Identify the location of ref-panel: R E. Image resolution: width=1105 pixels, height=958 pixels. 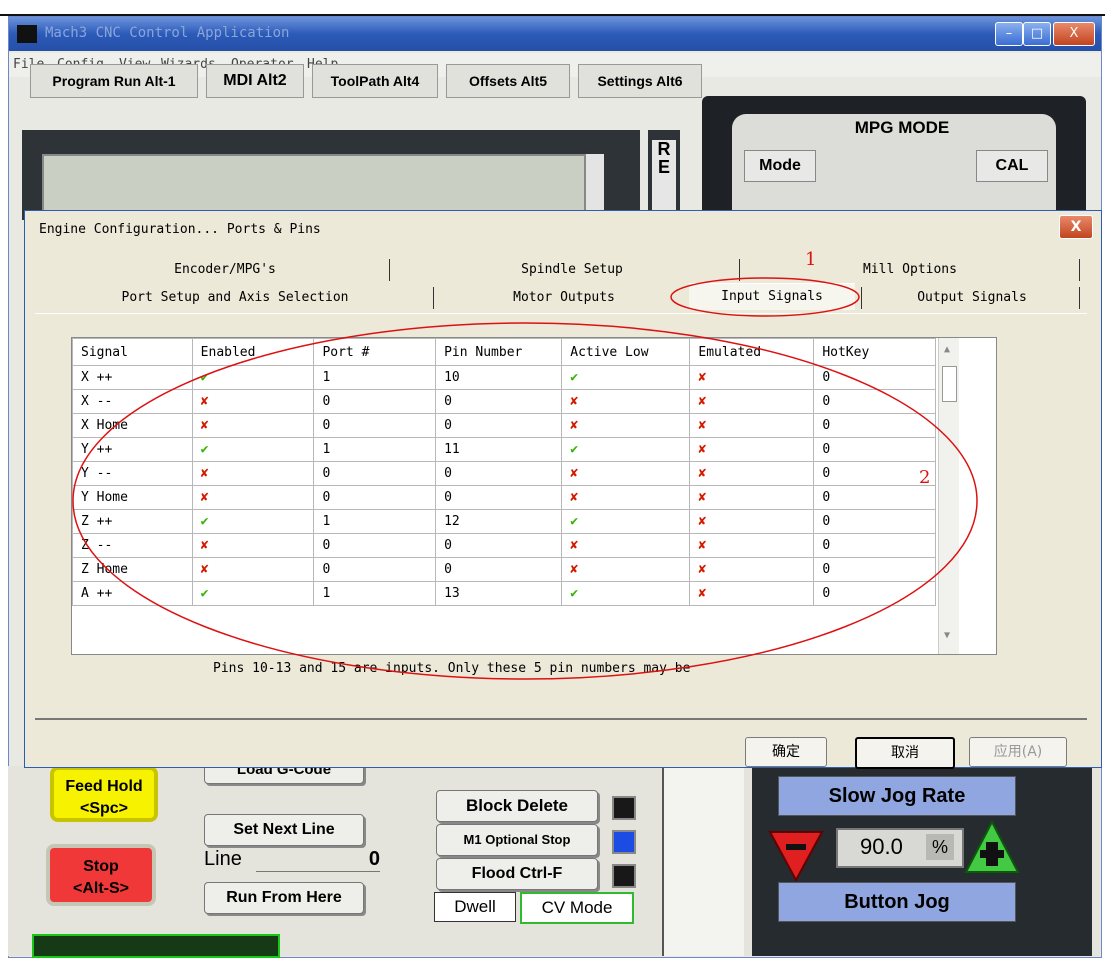
(664, 175).